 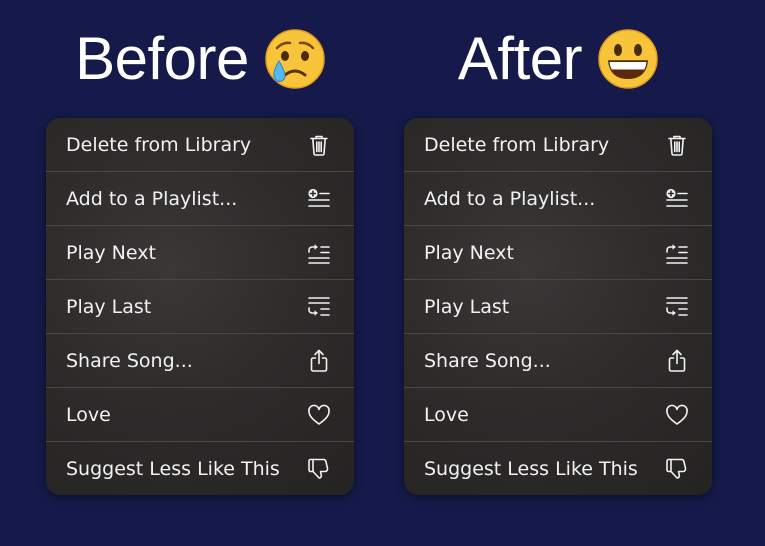 I want to click on before-heading-text: Before, so click(x=162, y=58).